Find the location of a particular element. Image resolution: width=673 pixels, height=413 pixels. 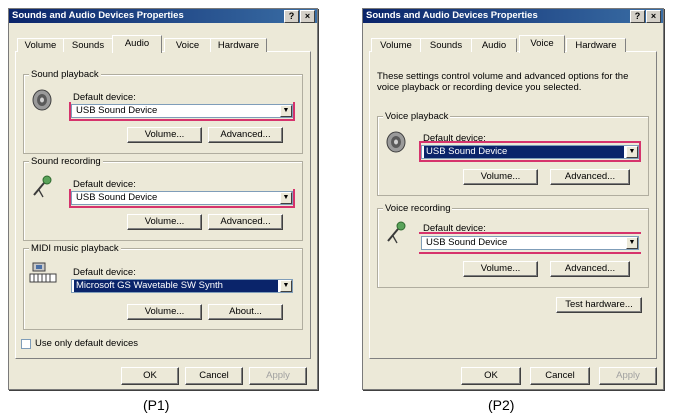

group-title: Voice recording is located at coordinates (418, 208).